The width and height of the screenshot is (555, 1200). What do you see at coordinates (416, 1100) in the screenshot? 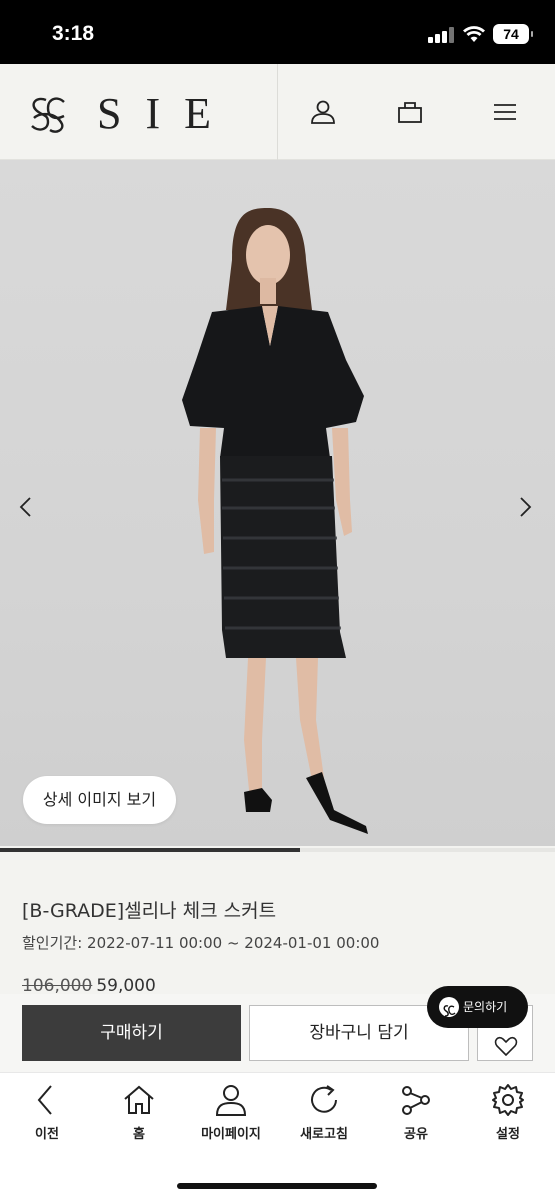
I see `share-icon` at bounding box center [416, 1100].